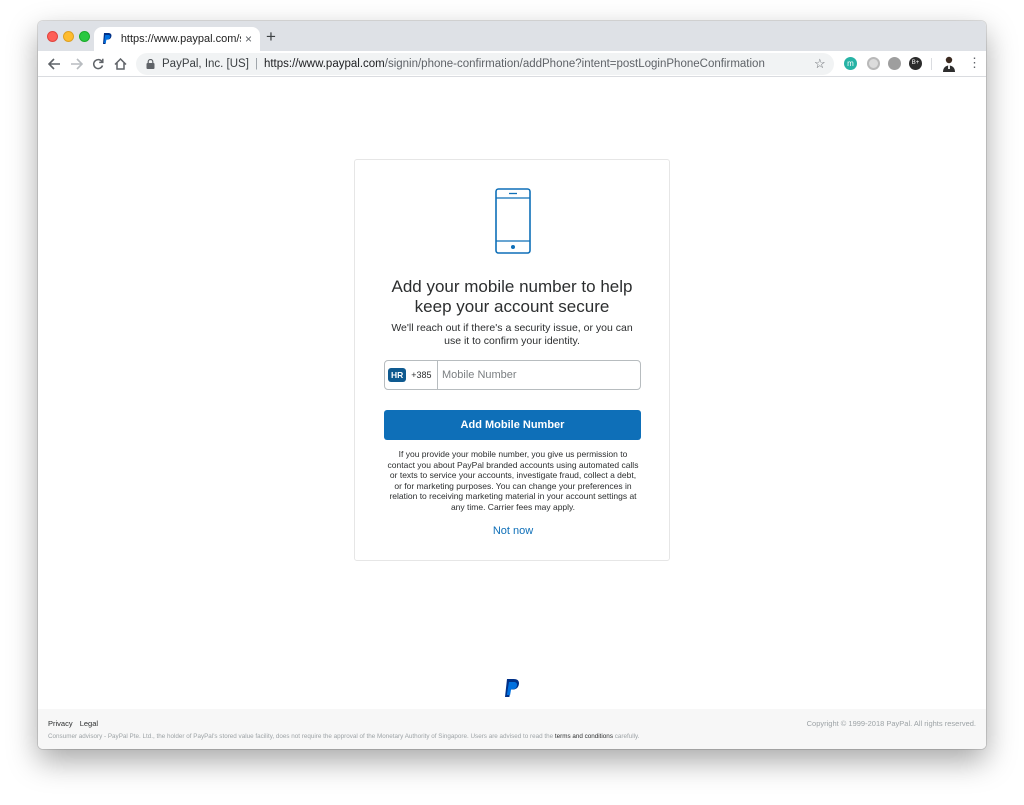  I want to click on country-code-selector: HR +385, so click(411, 375).